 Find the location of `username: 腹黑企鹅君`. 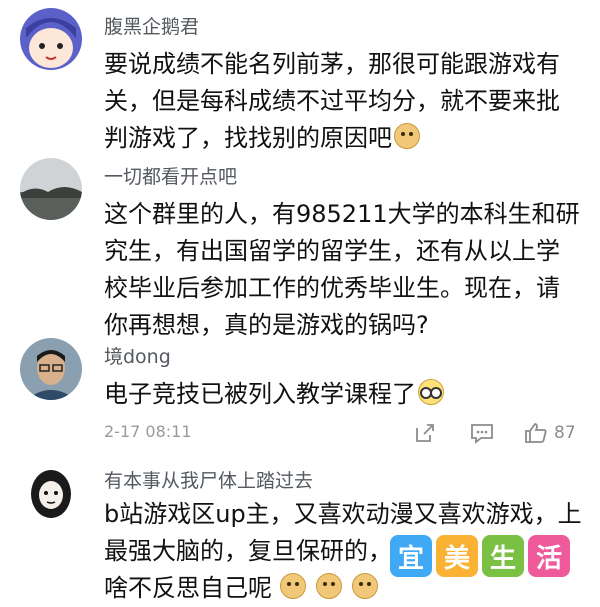

username: 腹黑企鹅君 is located at coordinates (151, 25).